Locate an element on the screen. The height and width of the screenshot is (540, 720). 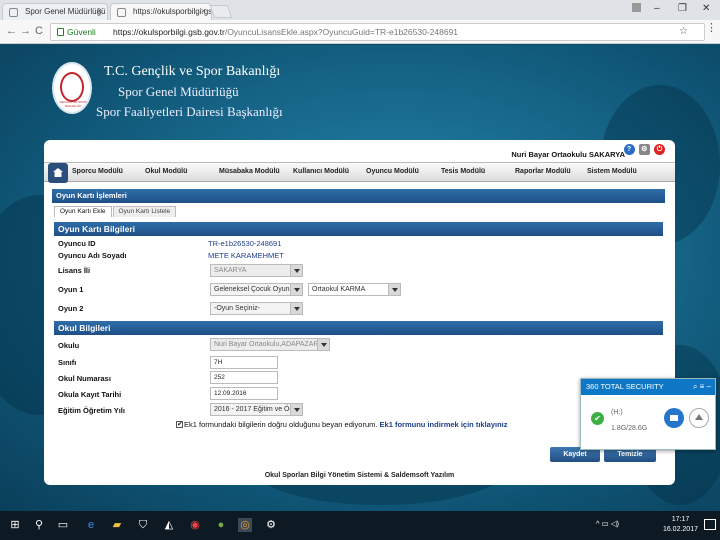
card-section-header: Oyun Kartı Bilgileri is located at coordinates (358, 229).